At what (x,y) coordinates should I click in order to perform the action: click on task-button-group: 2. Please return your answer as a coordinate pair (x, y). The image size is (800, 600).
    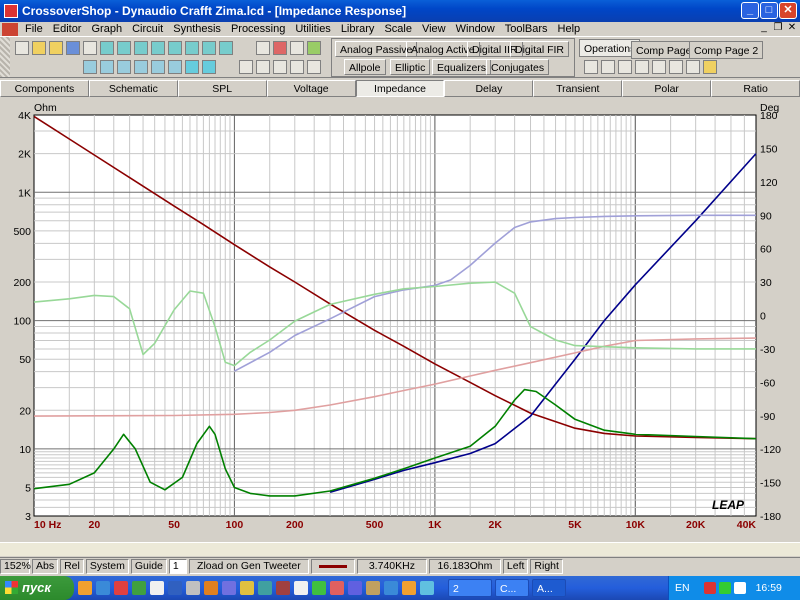
    Looking at the image, I should click on (470, 588).